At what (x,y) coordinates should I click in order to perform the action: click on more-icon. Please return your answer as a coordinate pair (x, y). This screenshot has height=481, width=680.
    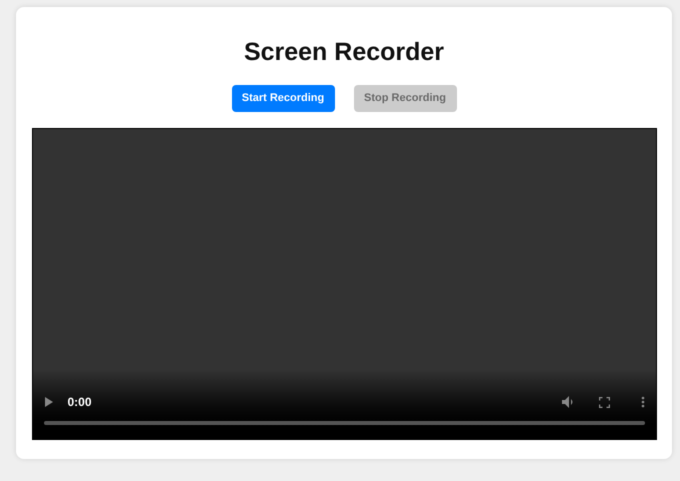
    Looking at the image, I should click on (642, 402).